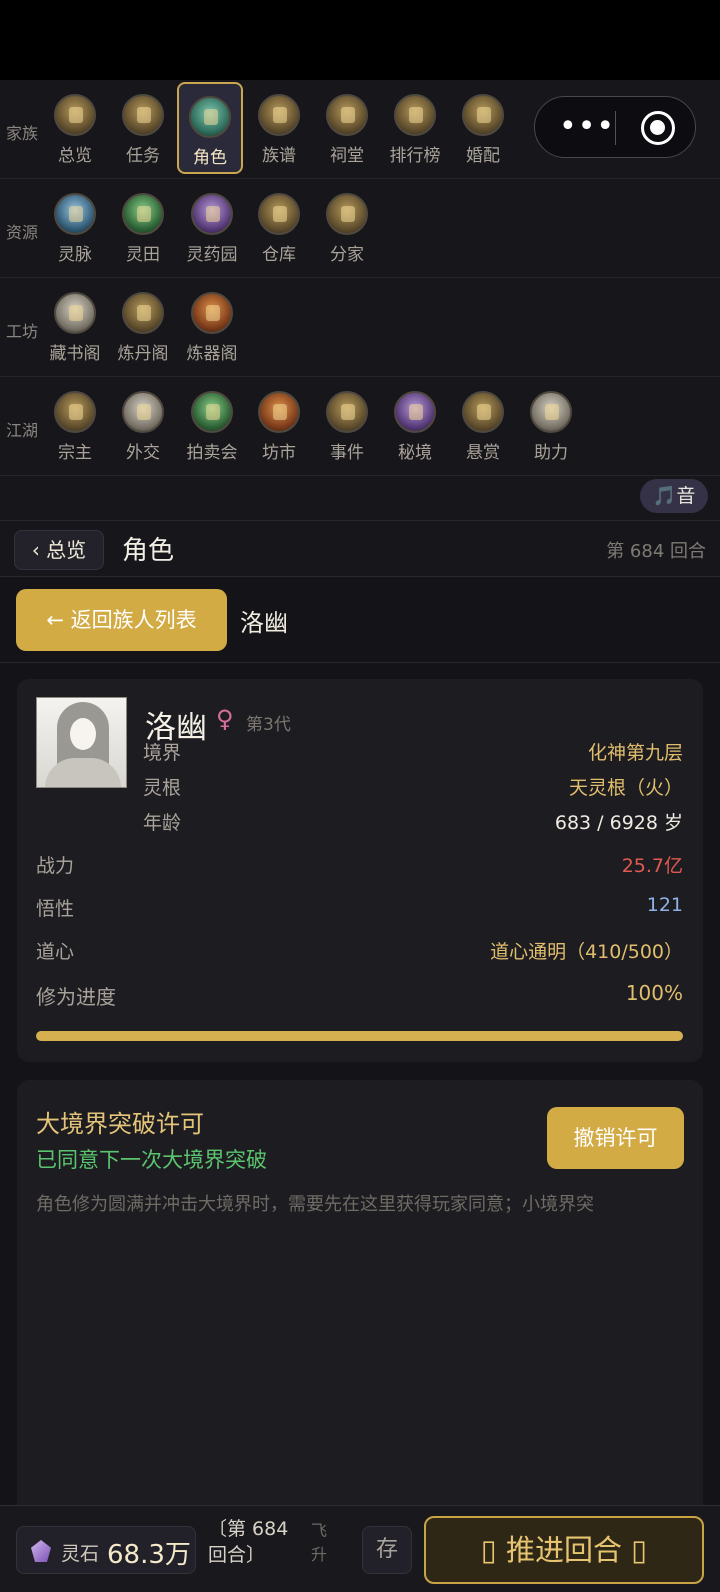  I want to click on permit-title: 大境界突破许可, so click(120, 1124).